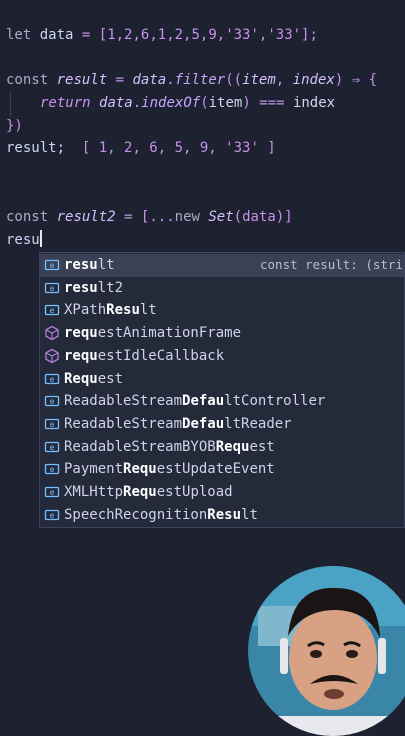 This screenshot has height=736, width=405. I want to click on class-set: Set, so click(221, 217).